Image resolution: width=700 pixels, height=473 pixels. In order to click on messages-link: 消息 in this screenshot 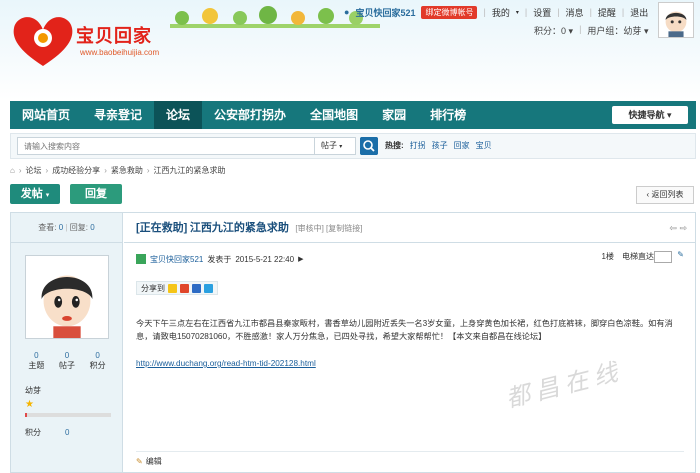, I will do `click(575, 12)`.